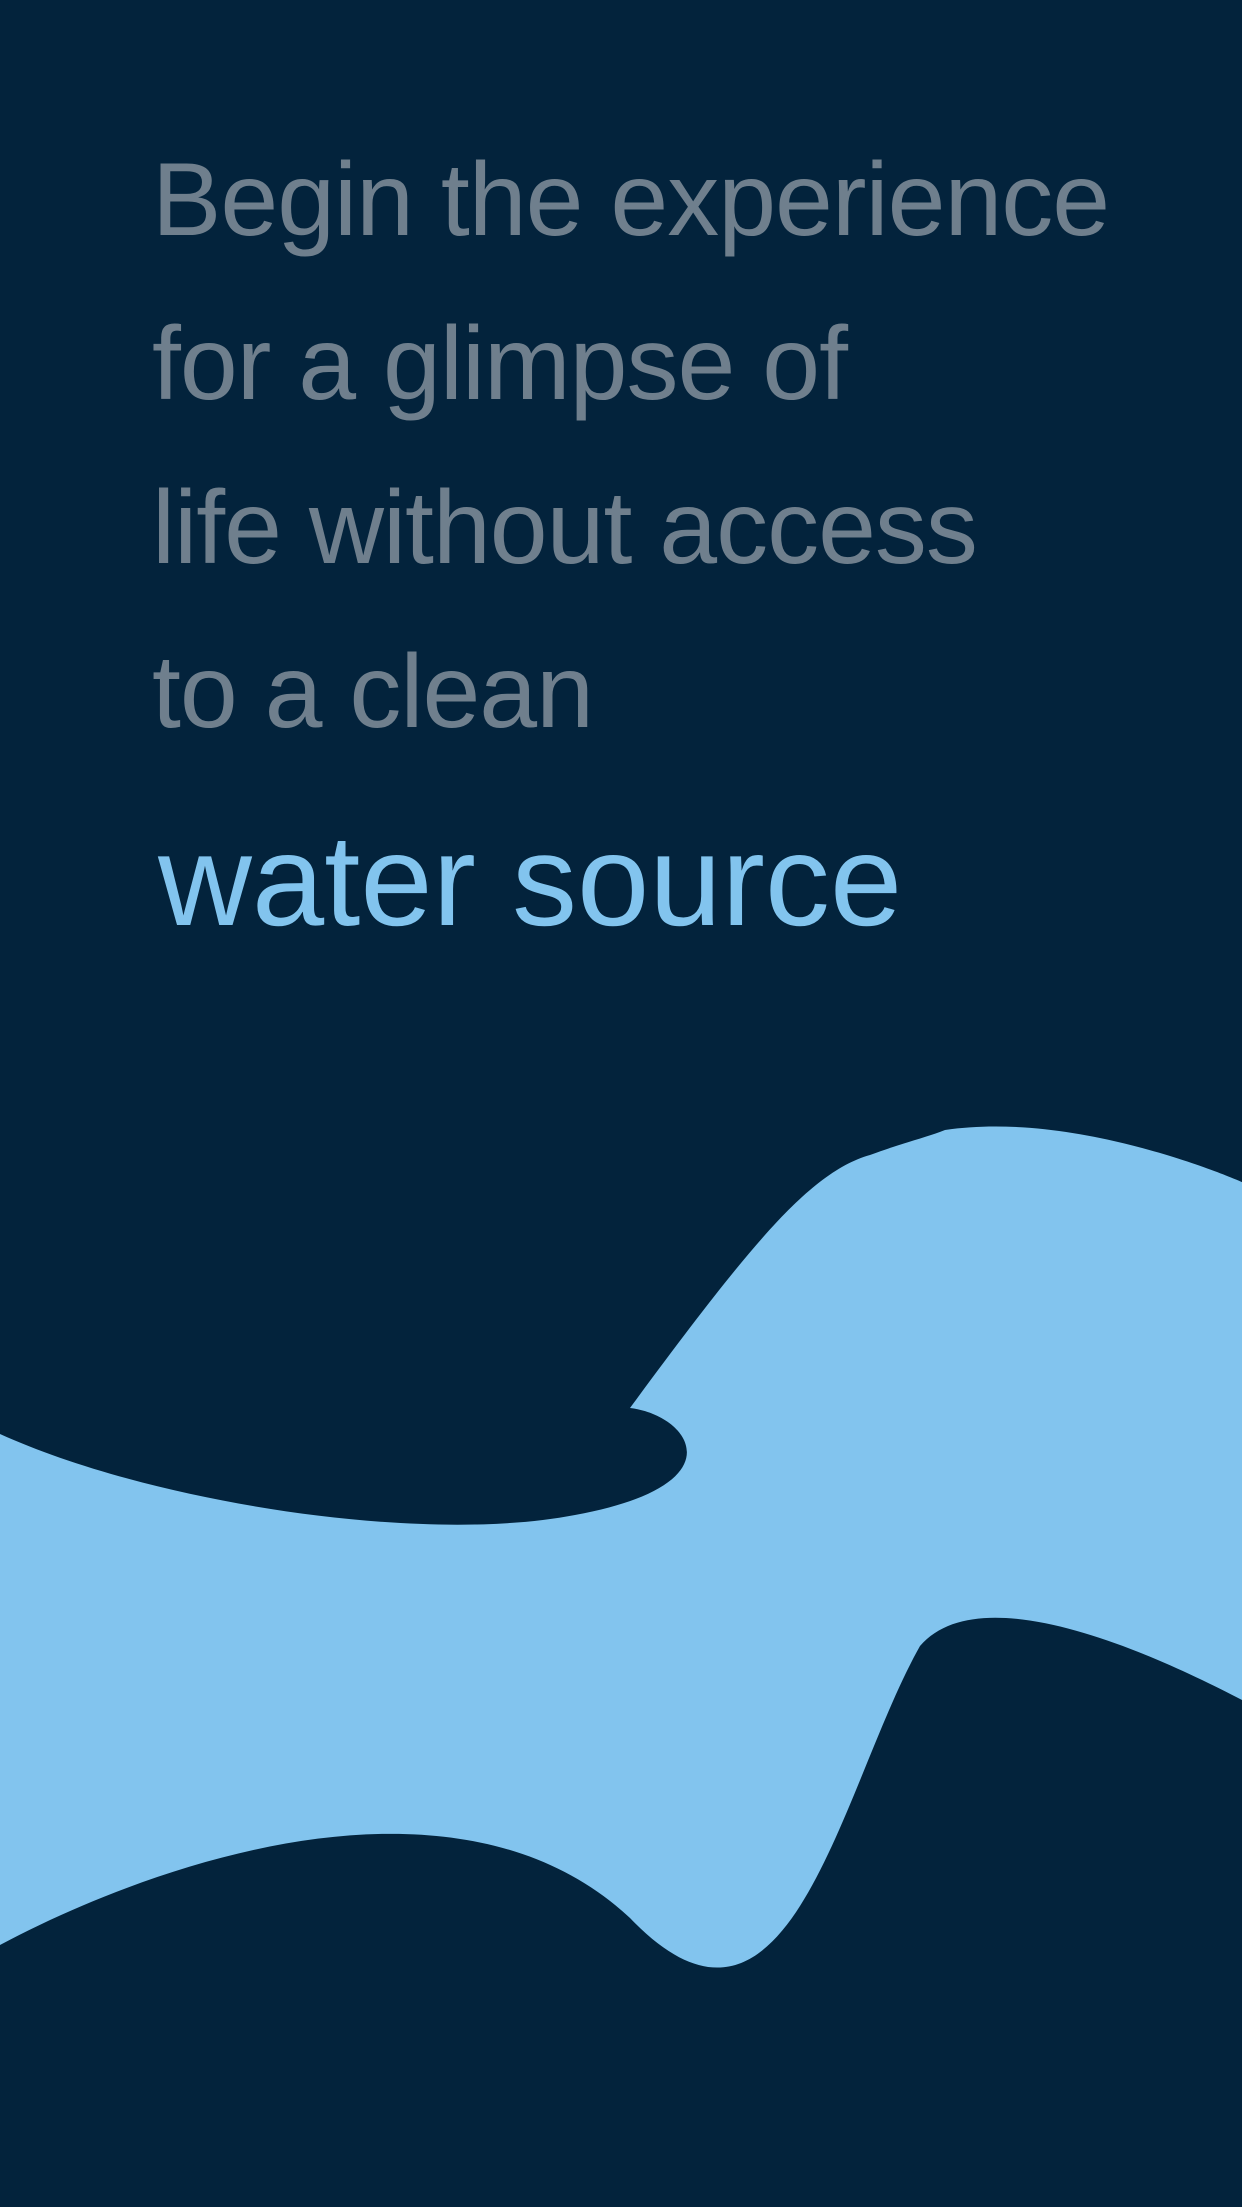 This screenshot has height=2207, width=1242. What do you see at coordinates (565, 528) in the screenshot?
I see `intro-line-3: life without access` at bounding box center [565, 528].